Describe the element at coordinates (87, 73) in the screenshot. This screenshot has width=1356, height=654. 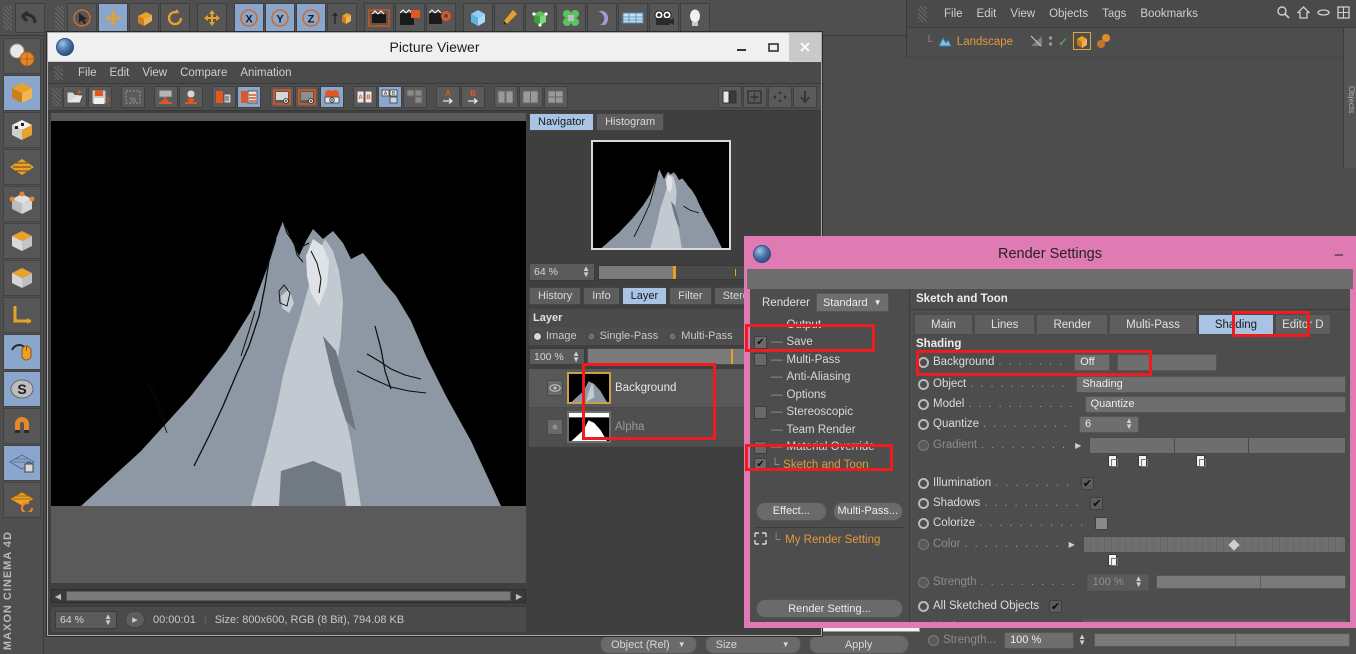
I see `pv-menu-file: File` at that location.